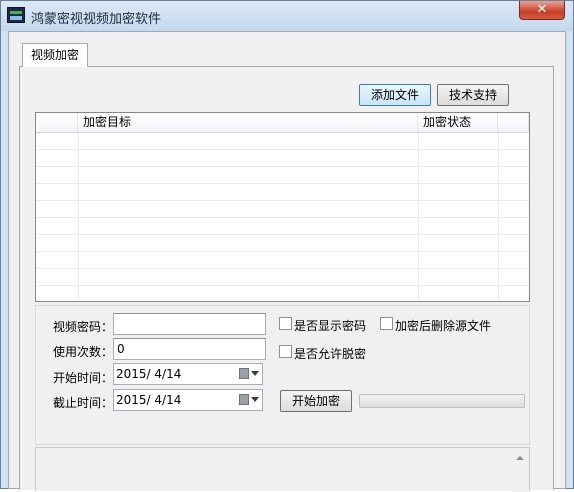 The width and height of the screenshot is (574, 492). I want to click on log-textarea, so click(282, 469).